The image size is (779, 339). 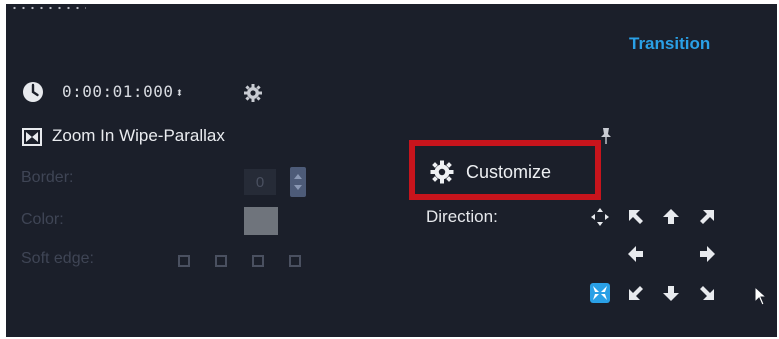 I want to click on direction-up-icon, so click(x=671, y=217).